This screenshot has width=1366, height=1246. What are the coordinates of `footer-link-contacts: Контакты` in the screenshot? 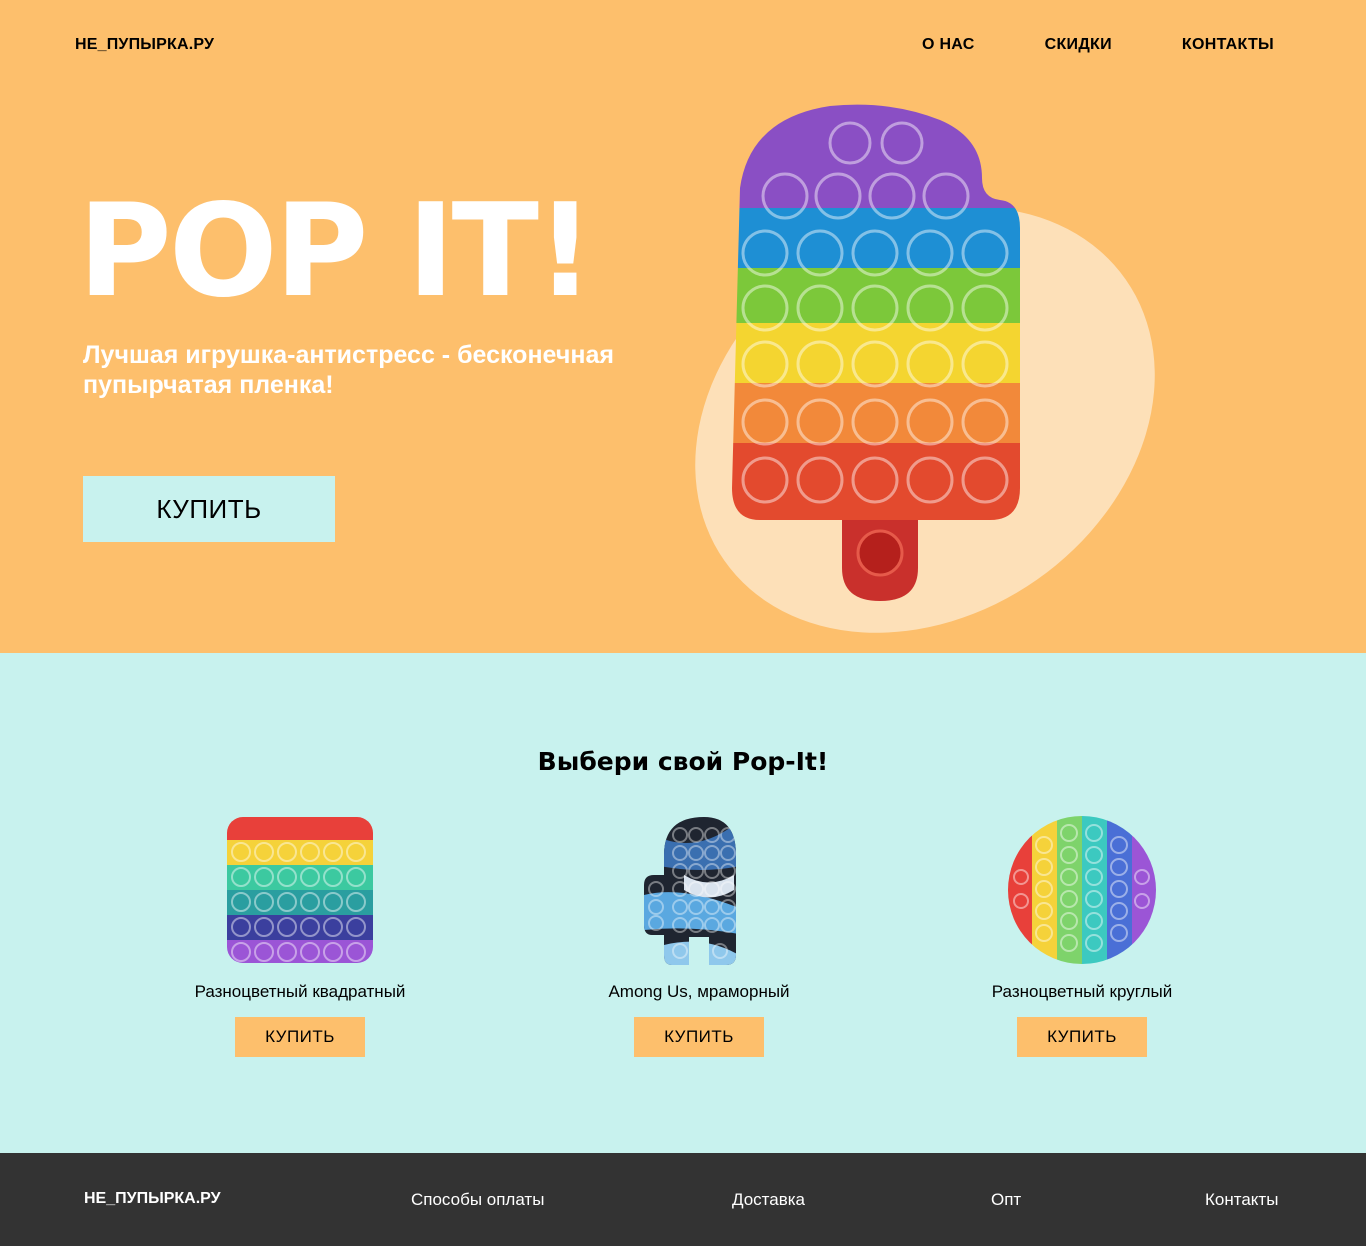 It's located at (1241, 1200).